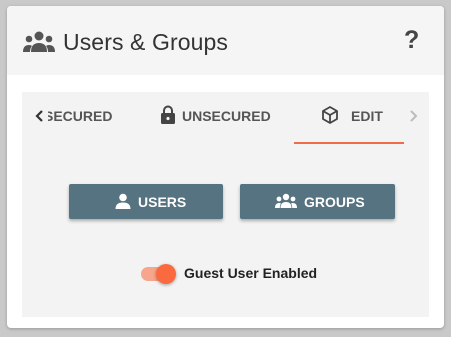 This screenshot has height=337, width=451. Describe the element at coordinates (123, 202) in the screenshot. I see `person-icon` at that location.